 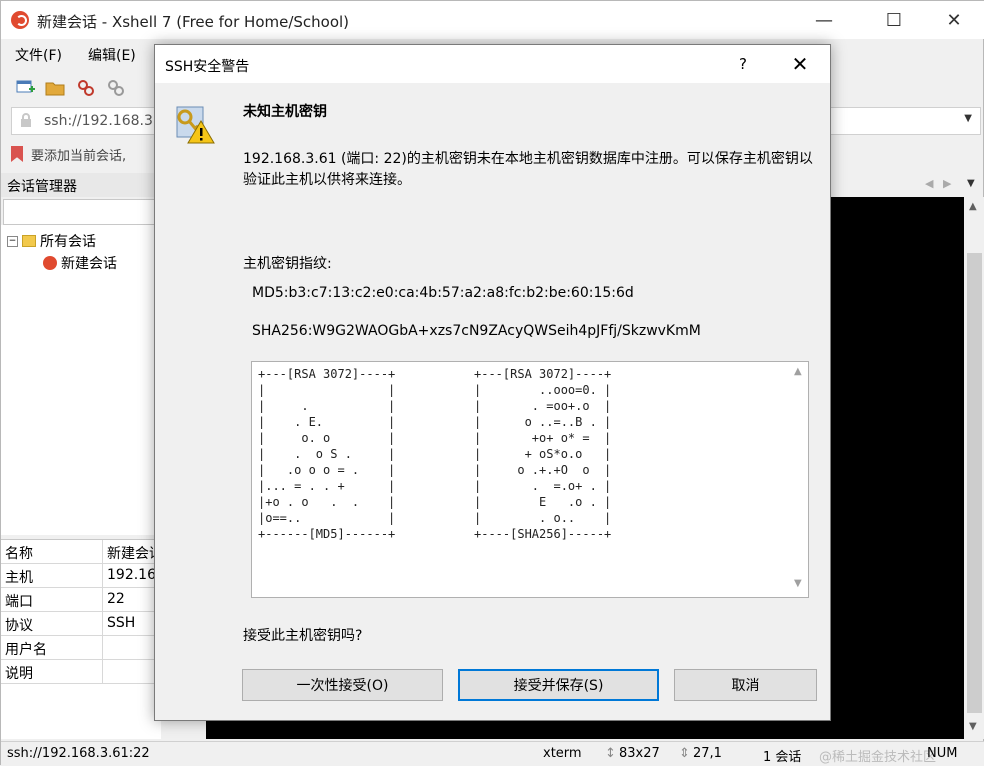 What do you see at coordinates (907, 185) in the screenshot?
I see `tab-strip: ◀ ▶ ▼` at bounding box center [907, 185].